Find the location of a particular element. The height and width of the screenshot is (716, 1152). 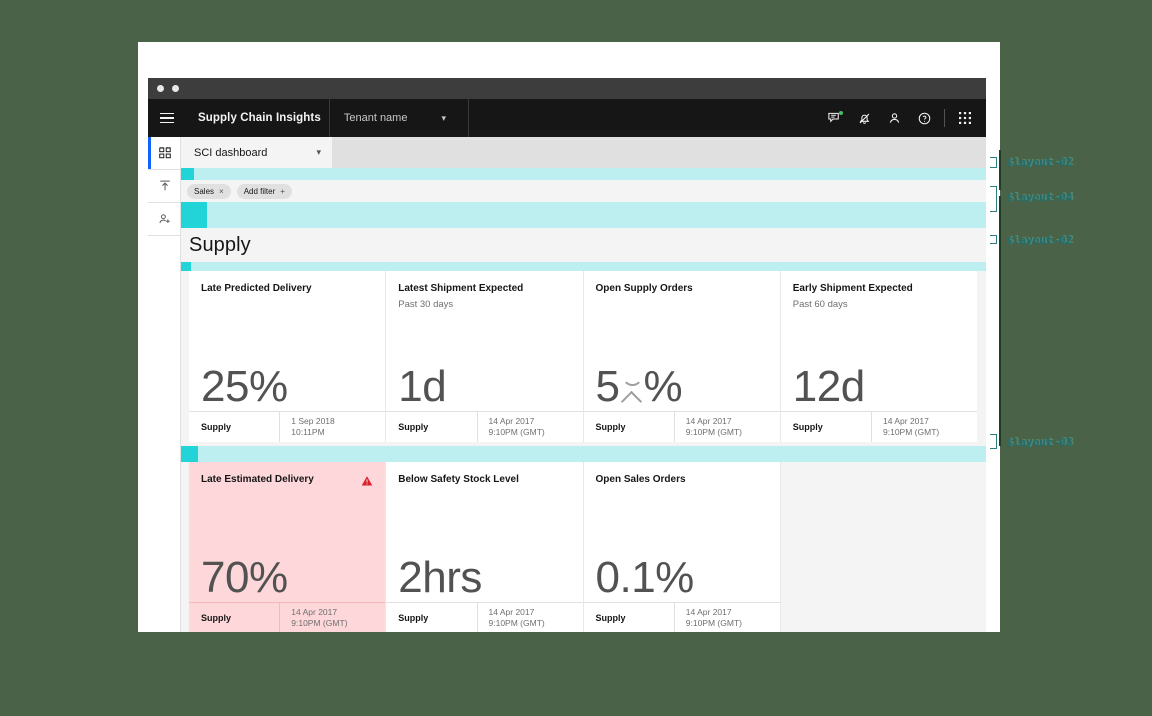

kpi-card-timestamp: 1 Sep 2018 10:11PM is located at coordinates (332, 427).